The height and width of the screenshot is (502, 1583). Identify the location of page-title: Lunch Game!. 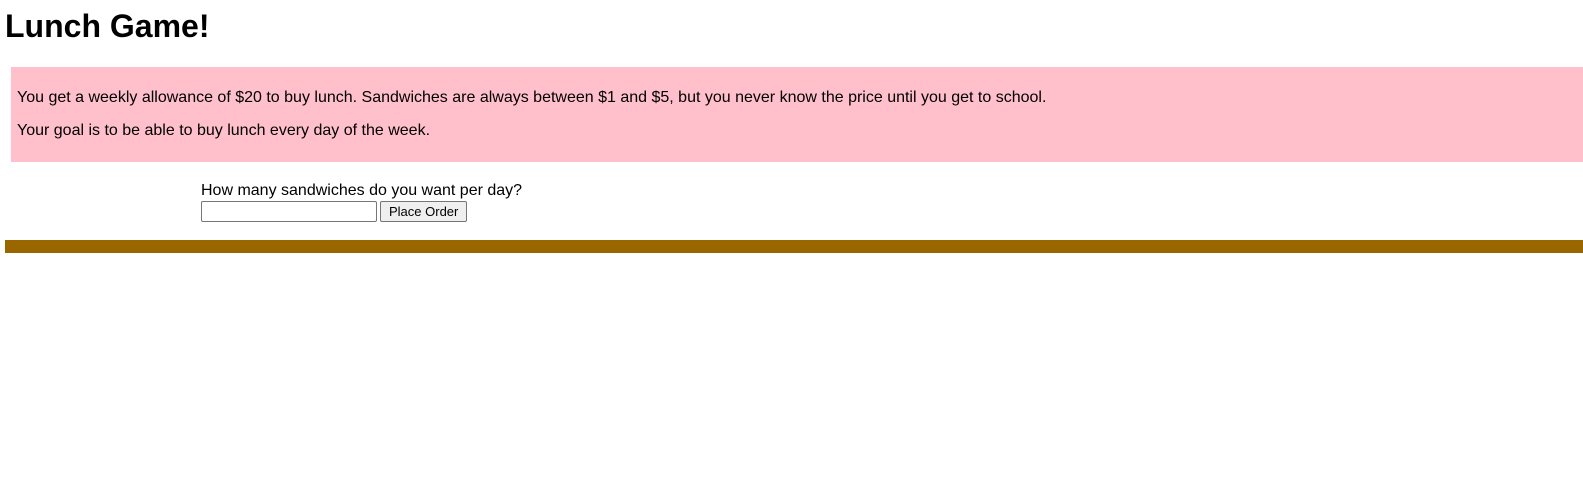
(107, 26).